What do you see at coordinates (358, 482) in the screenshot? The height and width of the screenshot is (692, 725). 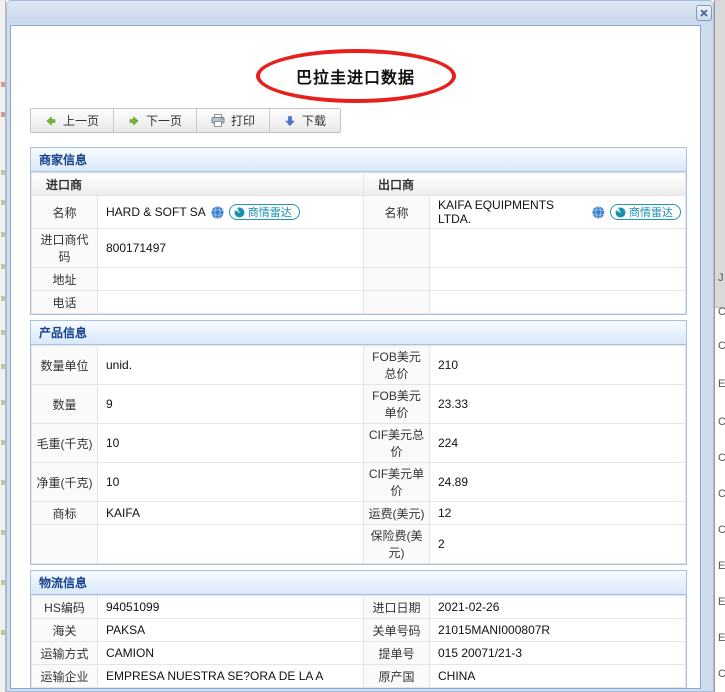 I see `table-row: 净重(千克) 10 CIF美元单价 24.89` at bounding box center [358, 482].